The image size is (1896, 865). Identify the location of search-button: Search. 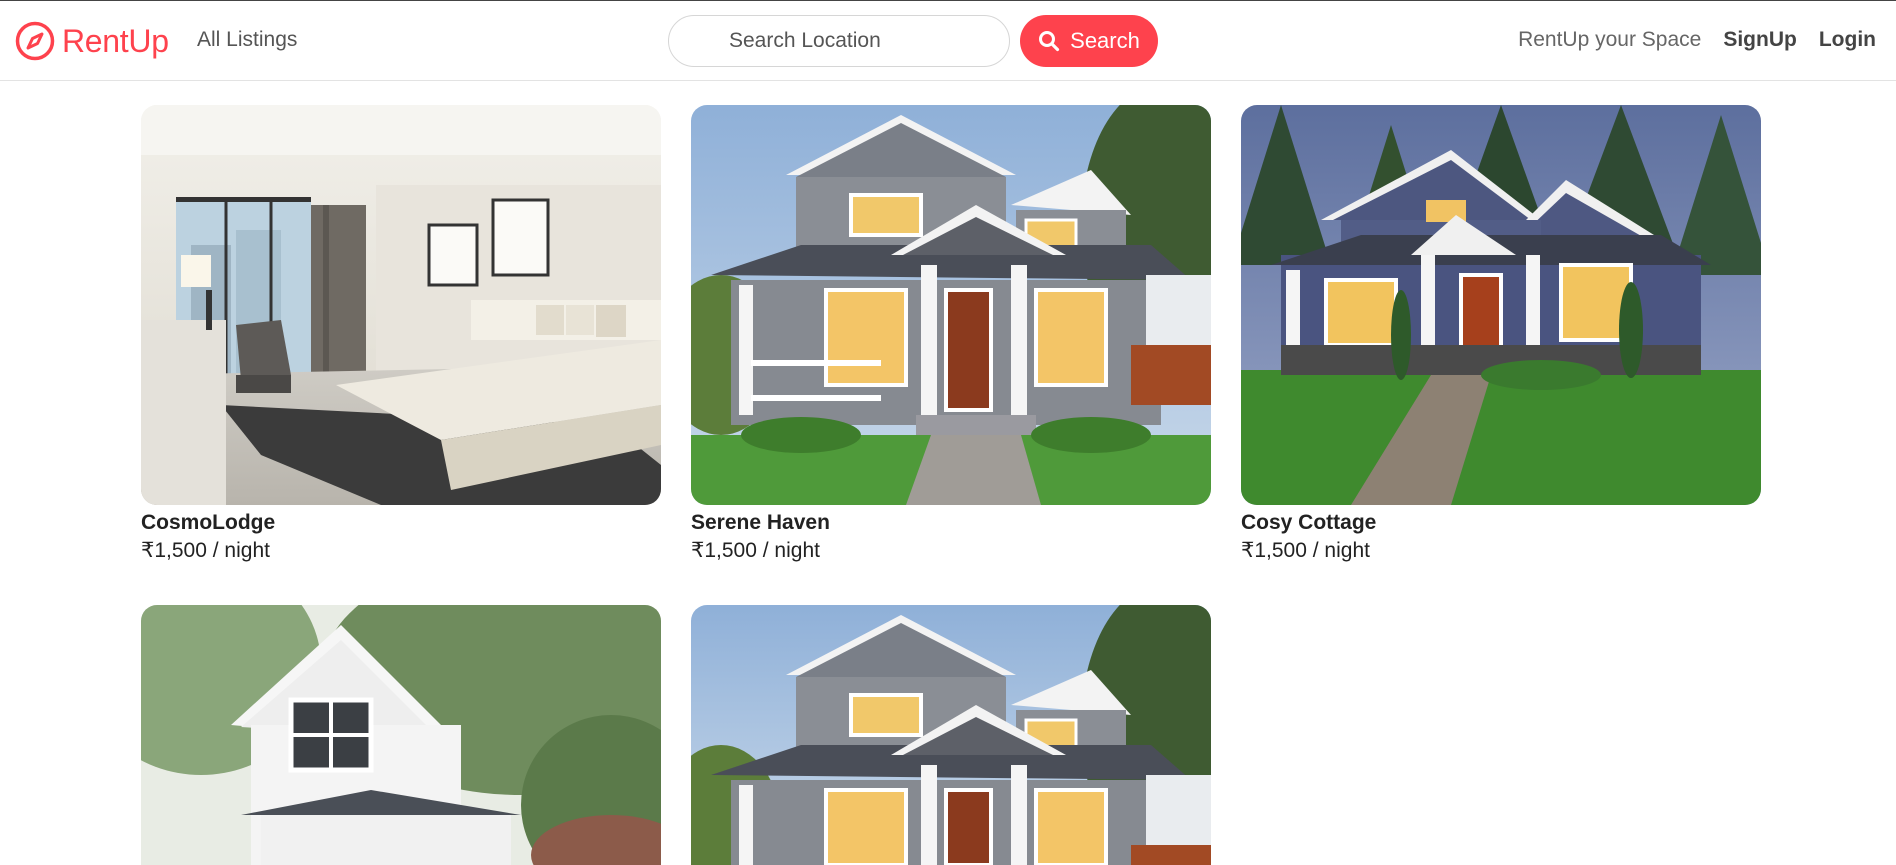
(1089, 41).